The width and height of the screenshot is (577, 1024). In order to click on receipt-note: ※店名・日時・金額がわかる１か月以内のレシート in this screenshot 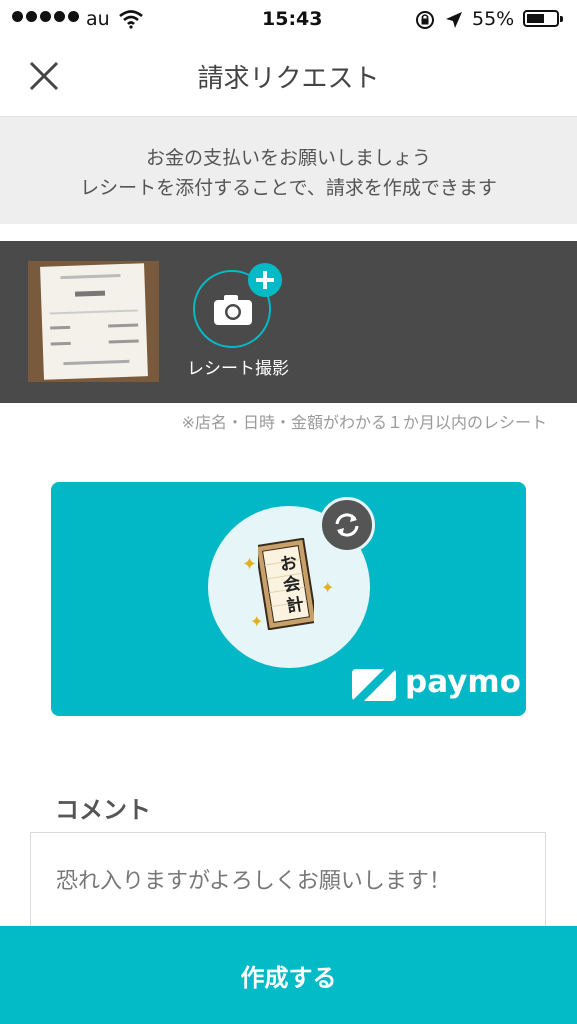, I will do `click(364, 422)`.